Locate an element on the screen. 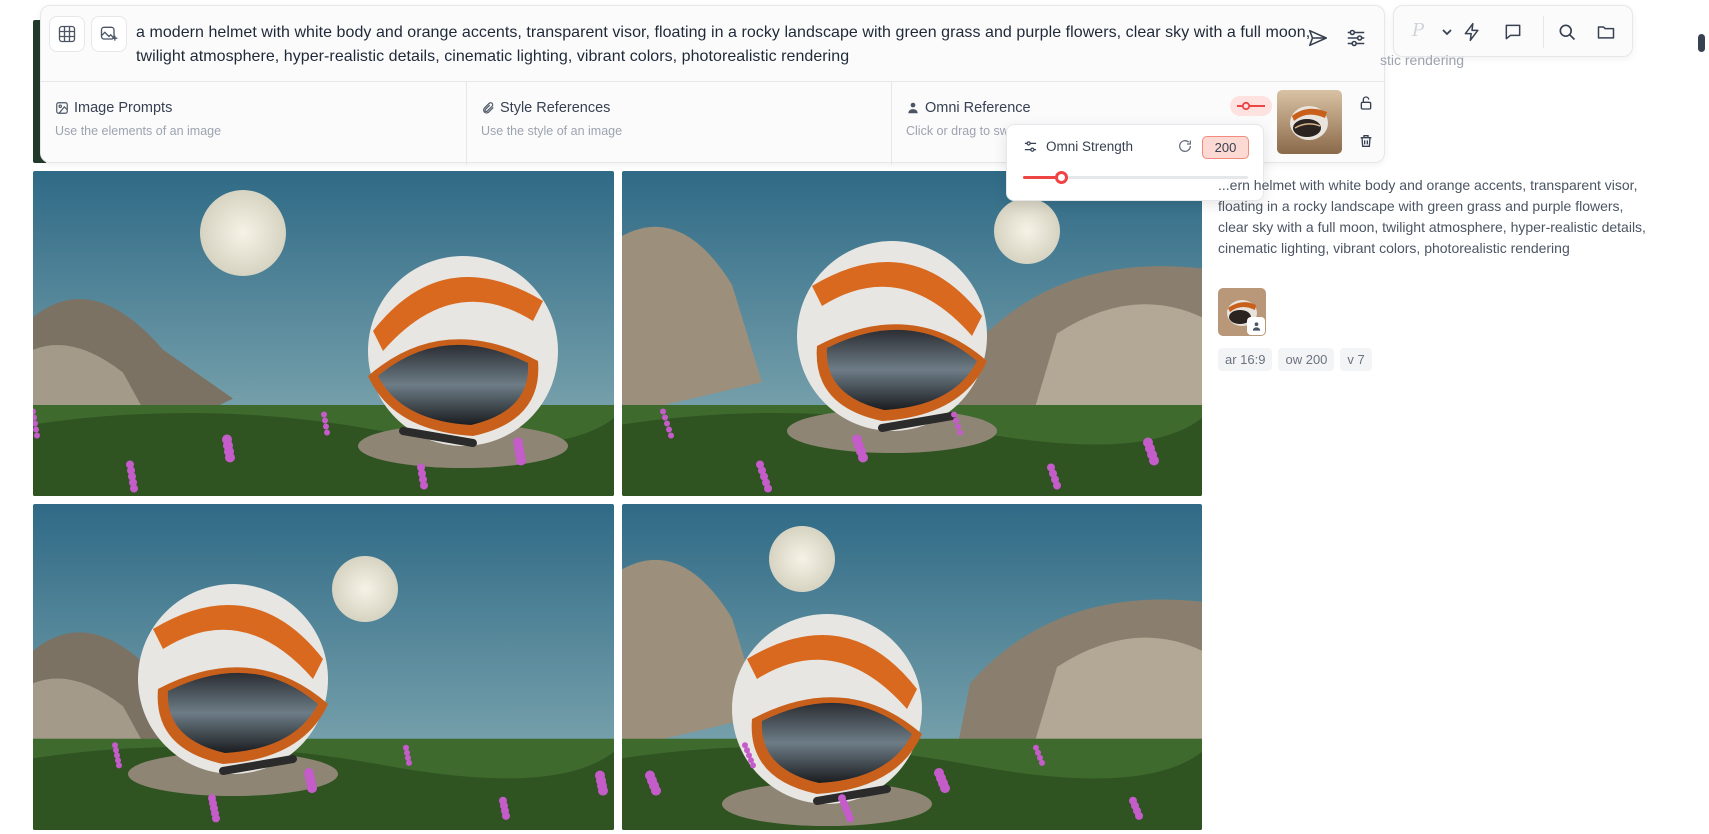  image-icon is located at coordinates (62, 108).